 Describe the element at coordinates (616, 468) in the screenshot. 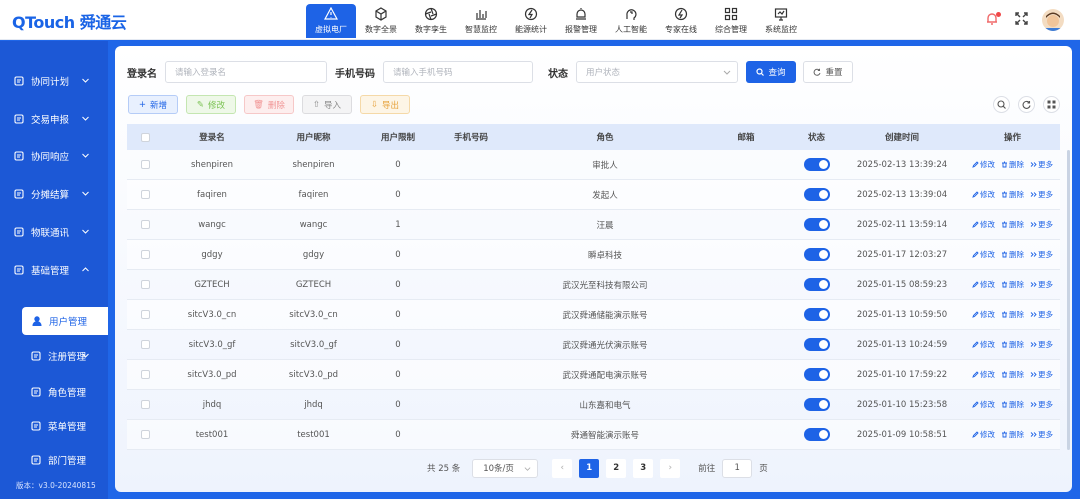

I see `page-button-2: 2` at that location.